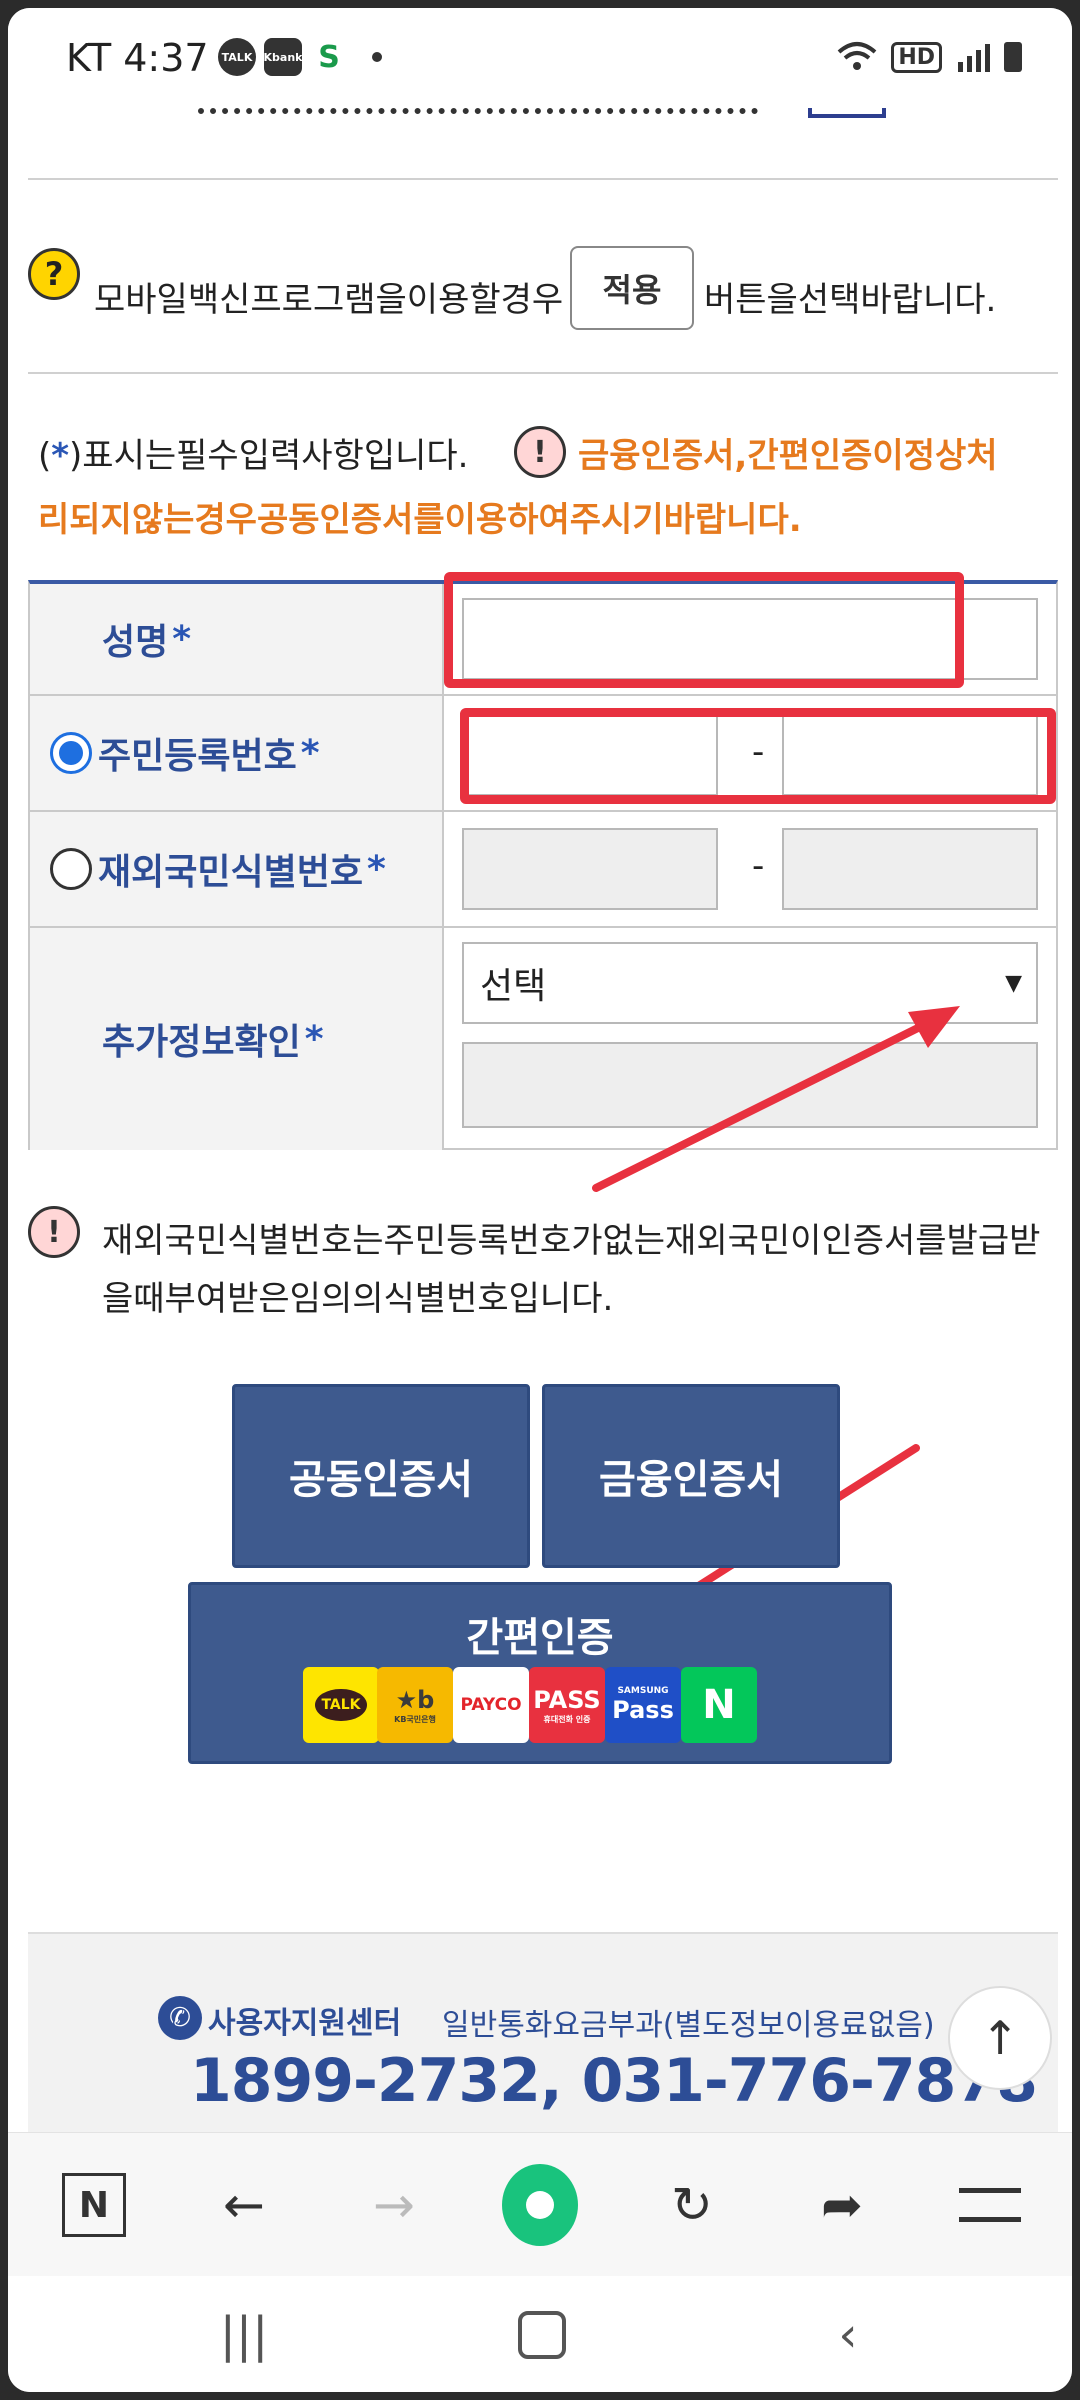 This screenshot has width=1080, height=2400. I want to click on provider-sub-label: SAMSUNG, so click(643, 1691).